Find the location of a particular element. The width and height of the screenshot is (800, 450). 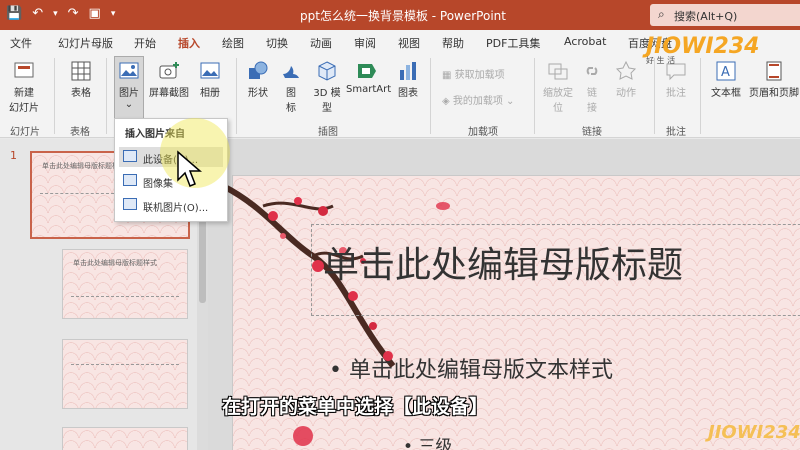

new-slide-label: 新建 幻灯片 is located at coordinates (24, 101).